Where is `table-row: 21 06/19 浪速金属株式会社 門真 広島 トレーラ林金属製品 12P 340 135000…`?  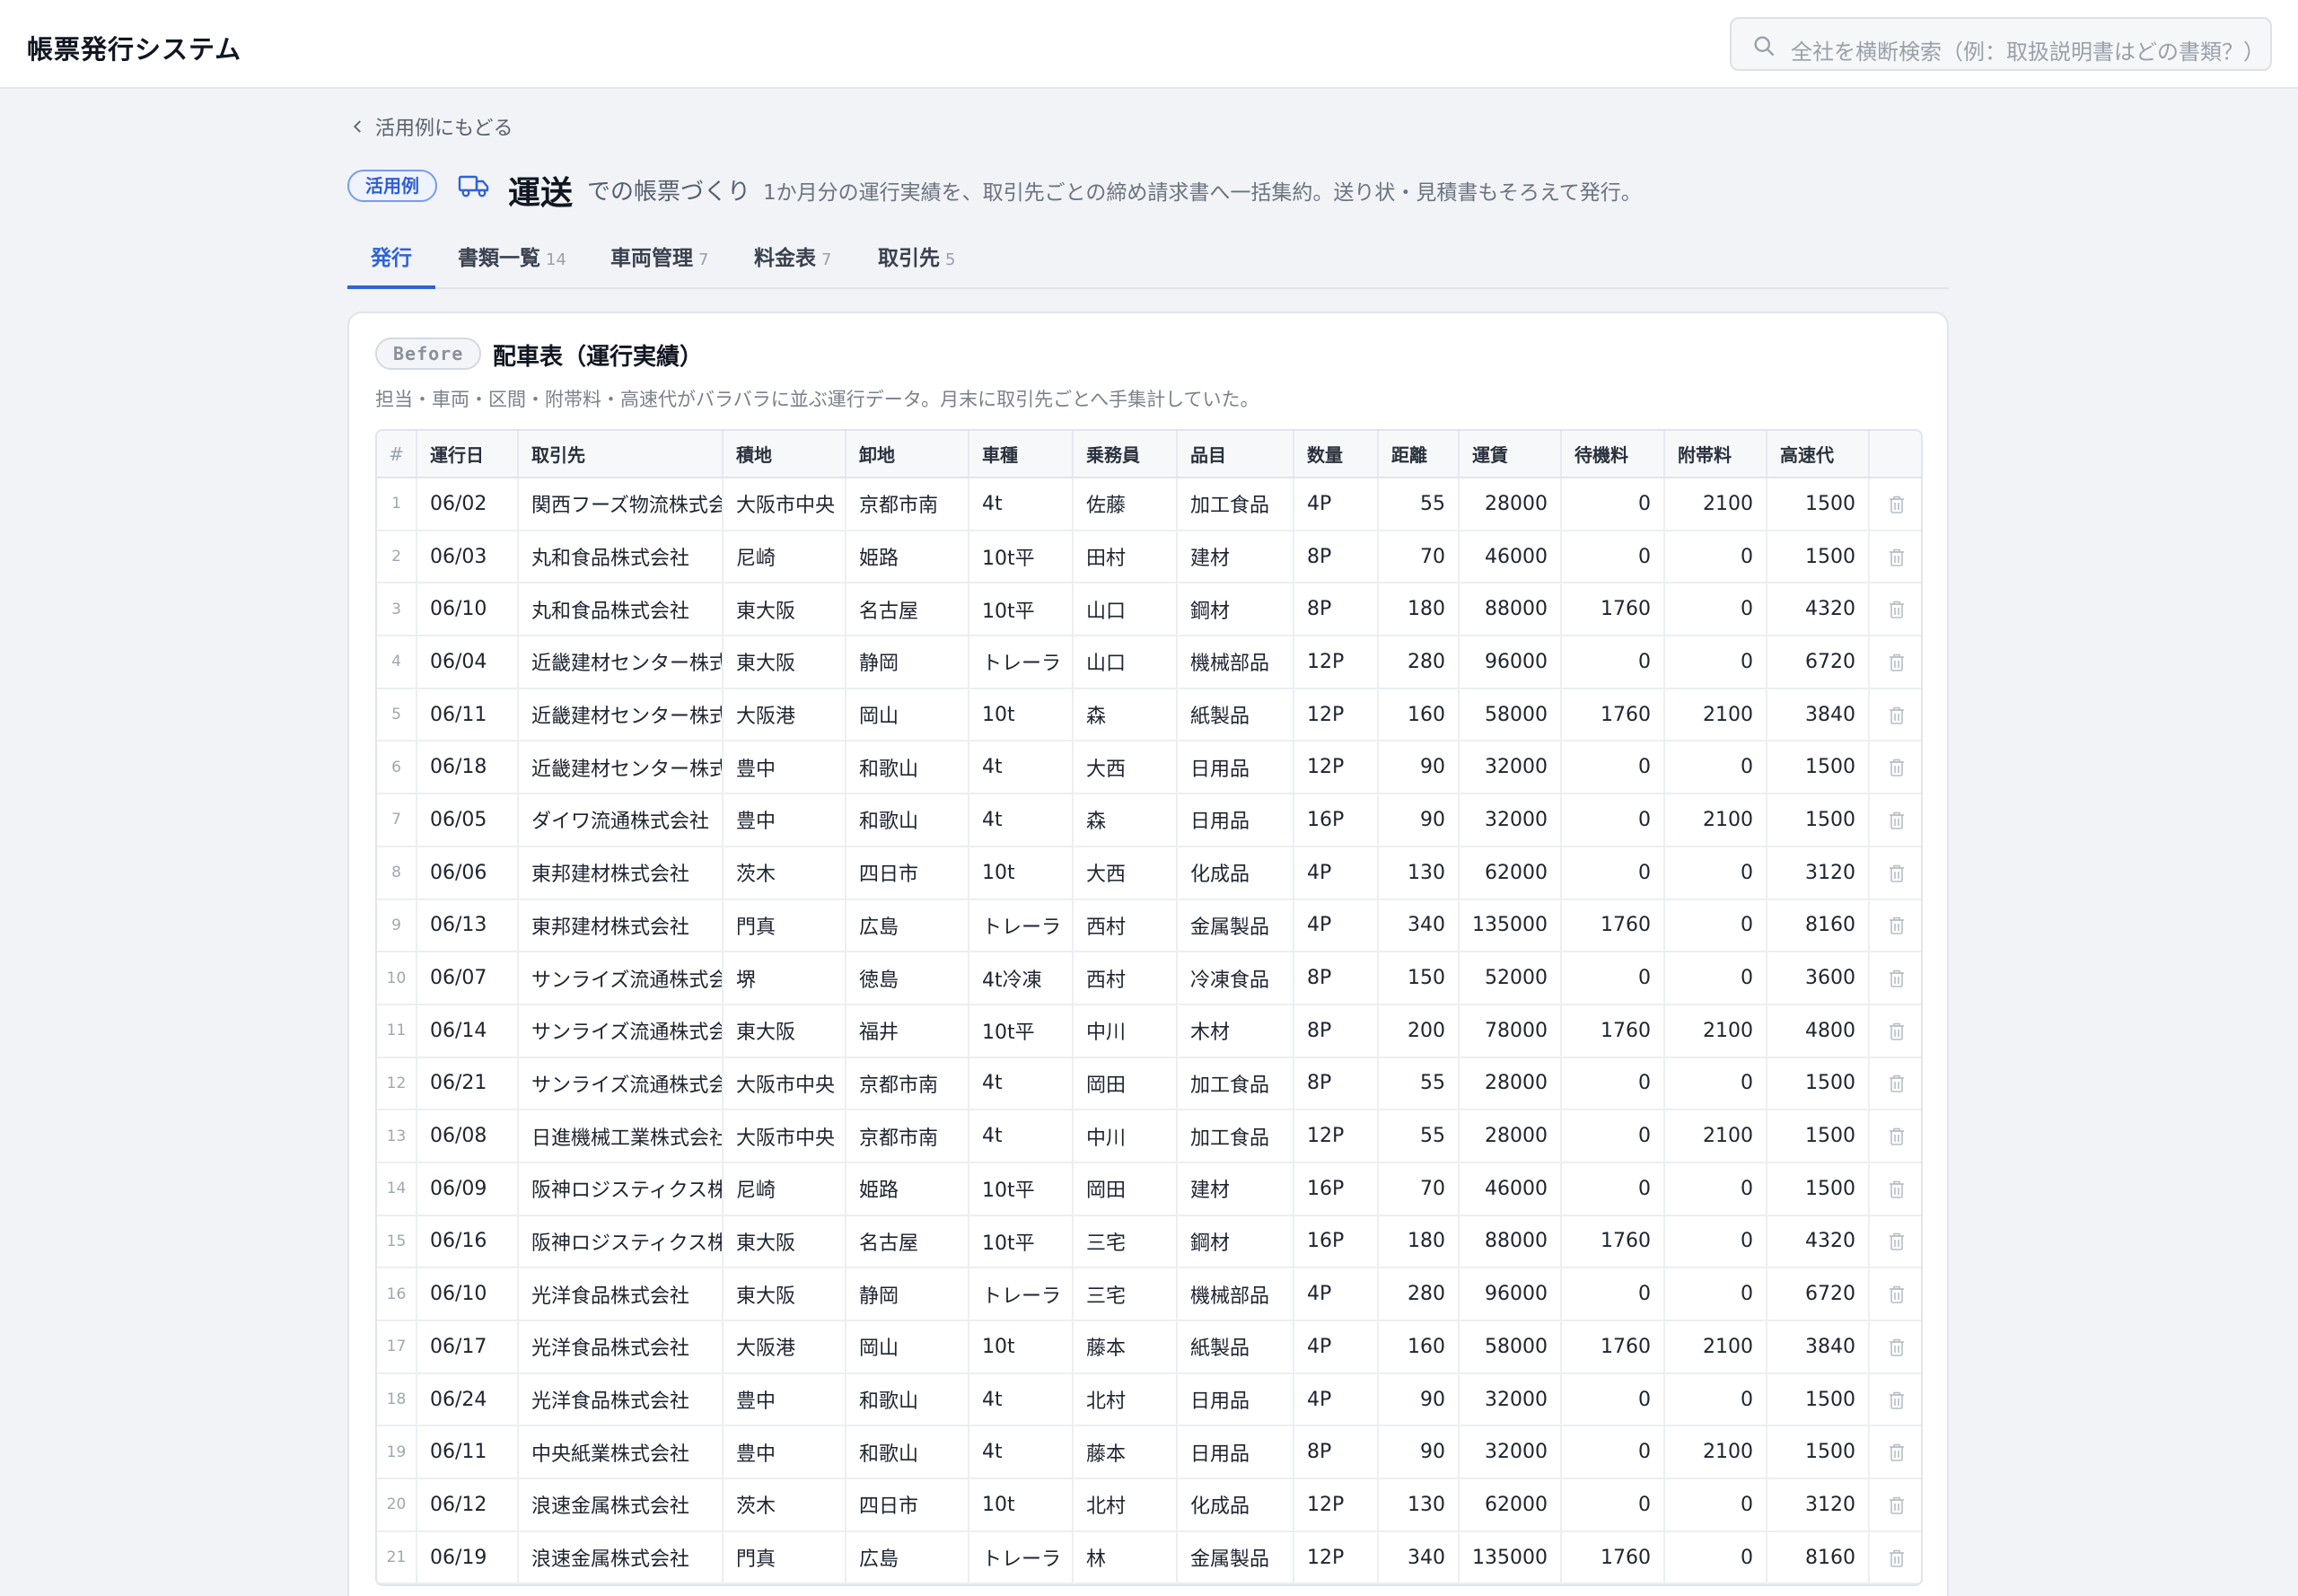
table-row: 21 06/19 浪速金属株式会社 門真 広島 トレーラ林金属製品 12P 340 135000… is located at coordinates (1149, 1557).